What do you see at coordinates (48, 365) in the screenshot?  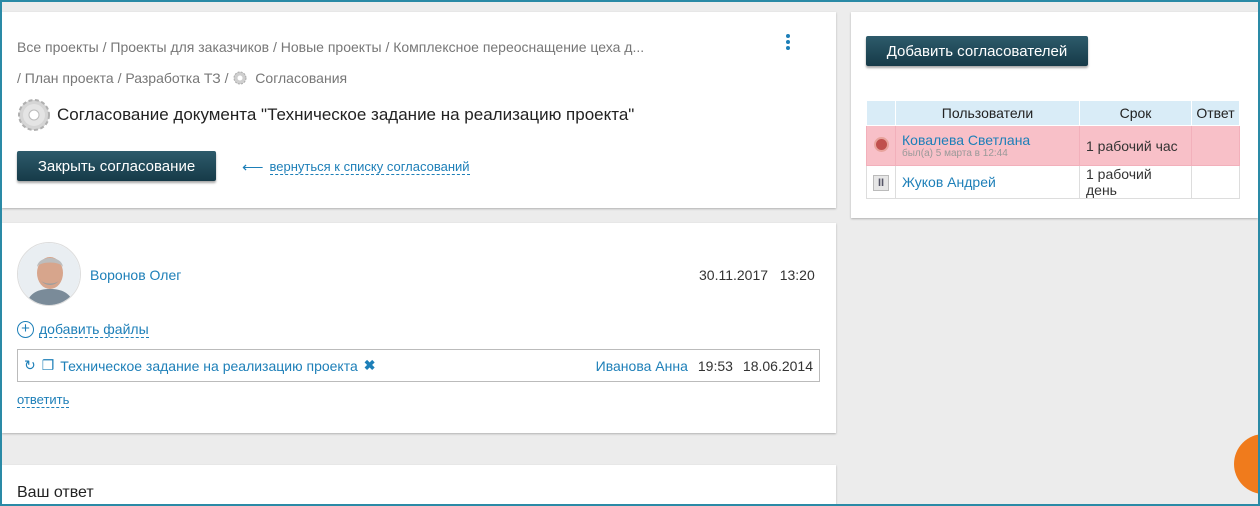 I see `copy-icon: ❐` at bounding box center [48, 365].